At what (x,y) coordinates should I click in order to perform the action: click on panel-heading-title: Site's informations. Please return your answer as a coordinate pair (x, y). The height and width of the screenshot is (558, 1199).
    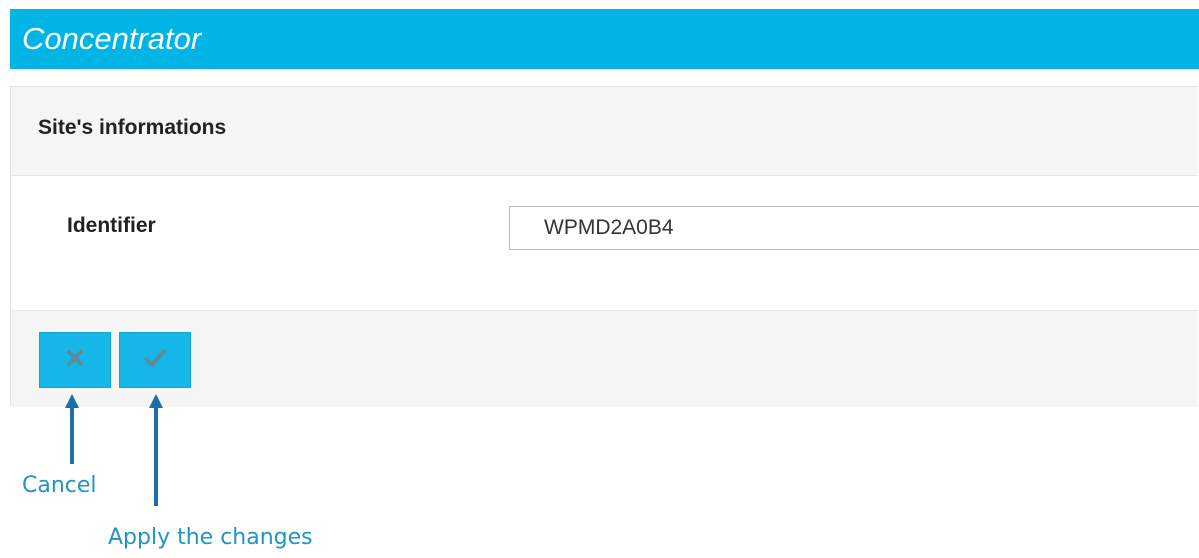
    Looking at the image, I should click on (132, 127).